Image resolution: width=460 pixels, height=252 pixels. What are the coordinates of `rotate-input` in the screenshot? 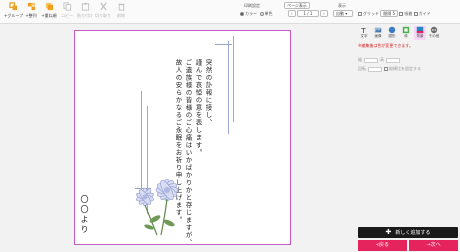 It's located at (375, 69).